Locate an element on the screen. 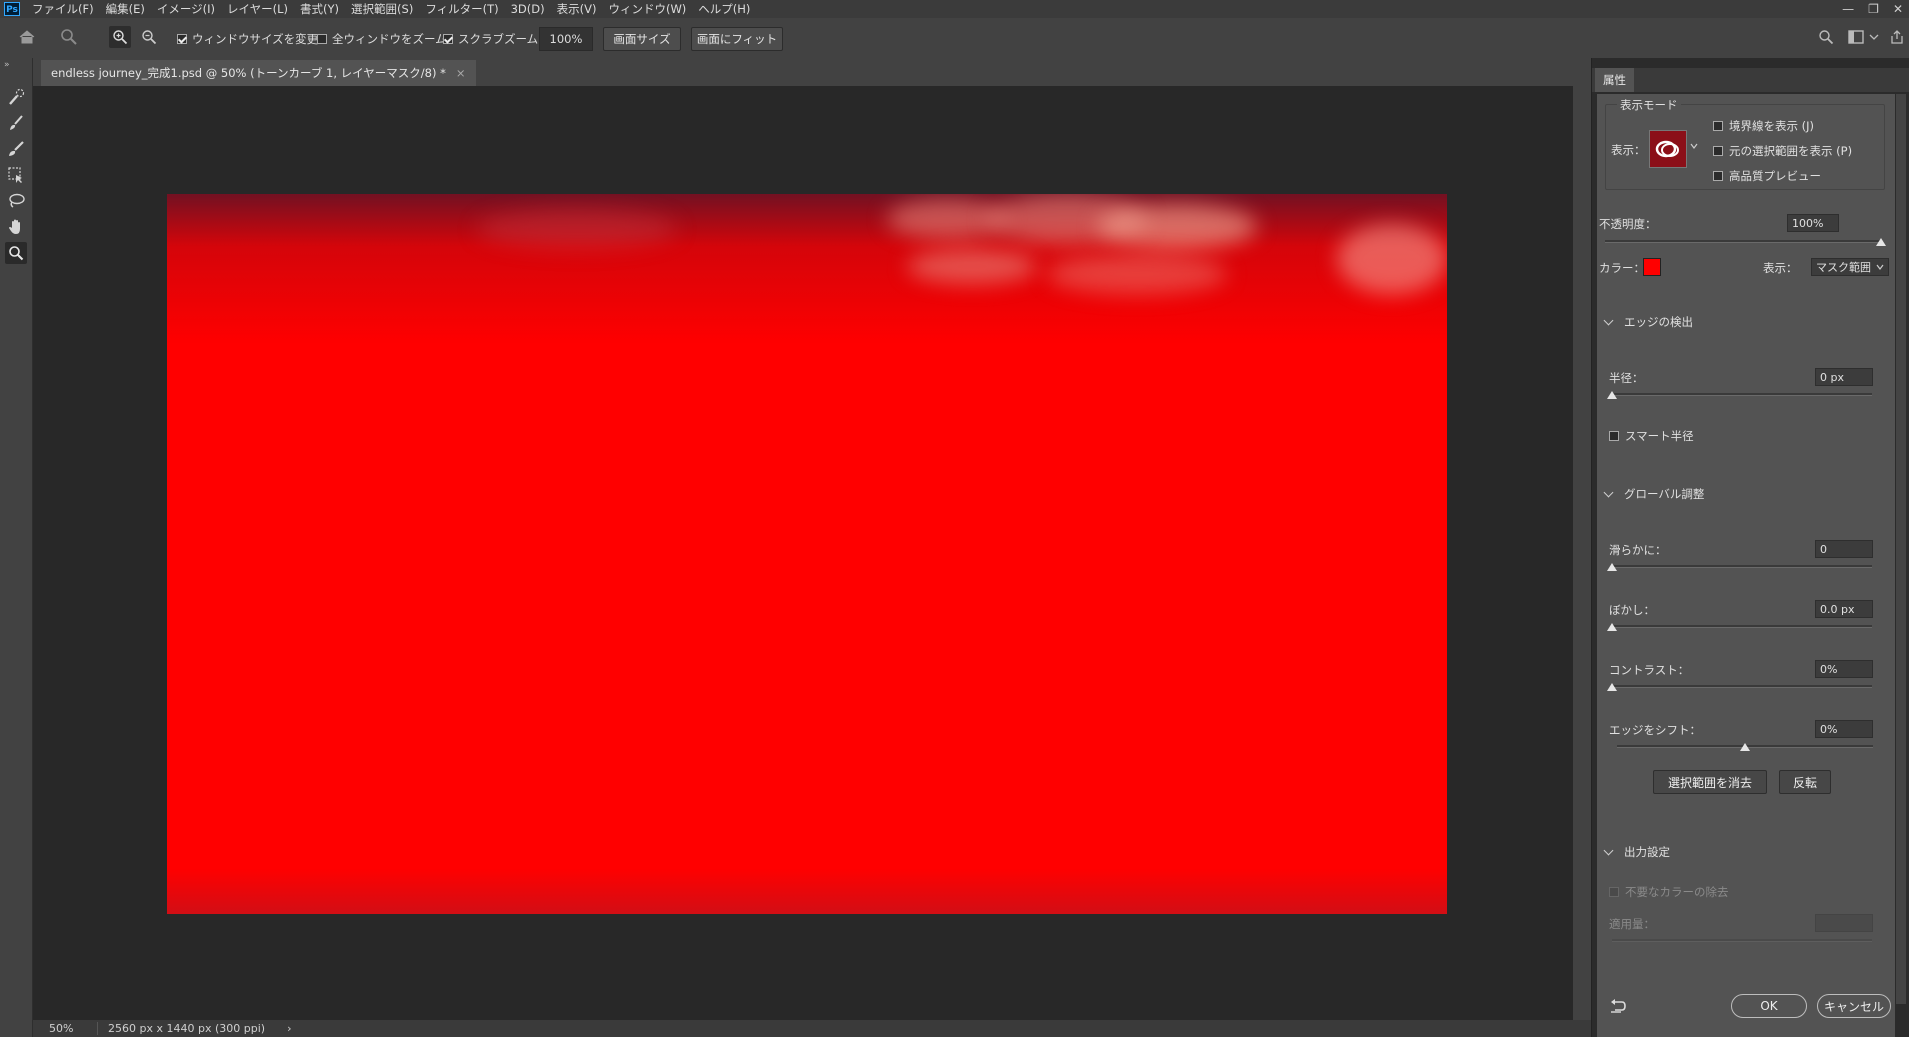 The width and height of the screenshot is (1909, 1037). menu-edit: 編集(E) is located at coordinates (125, 9).